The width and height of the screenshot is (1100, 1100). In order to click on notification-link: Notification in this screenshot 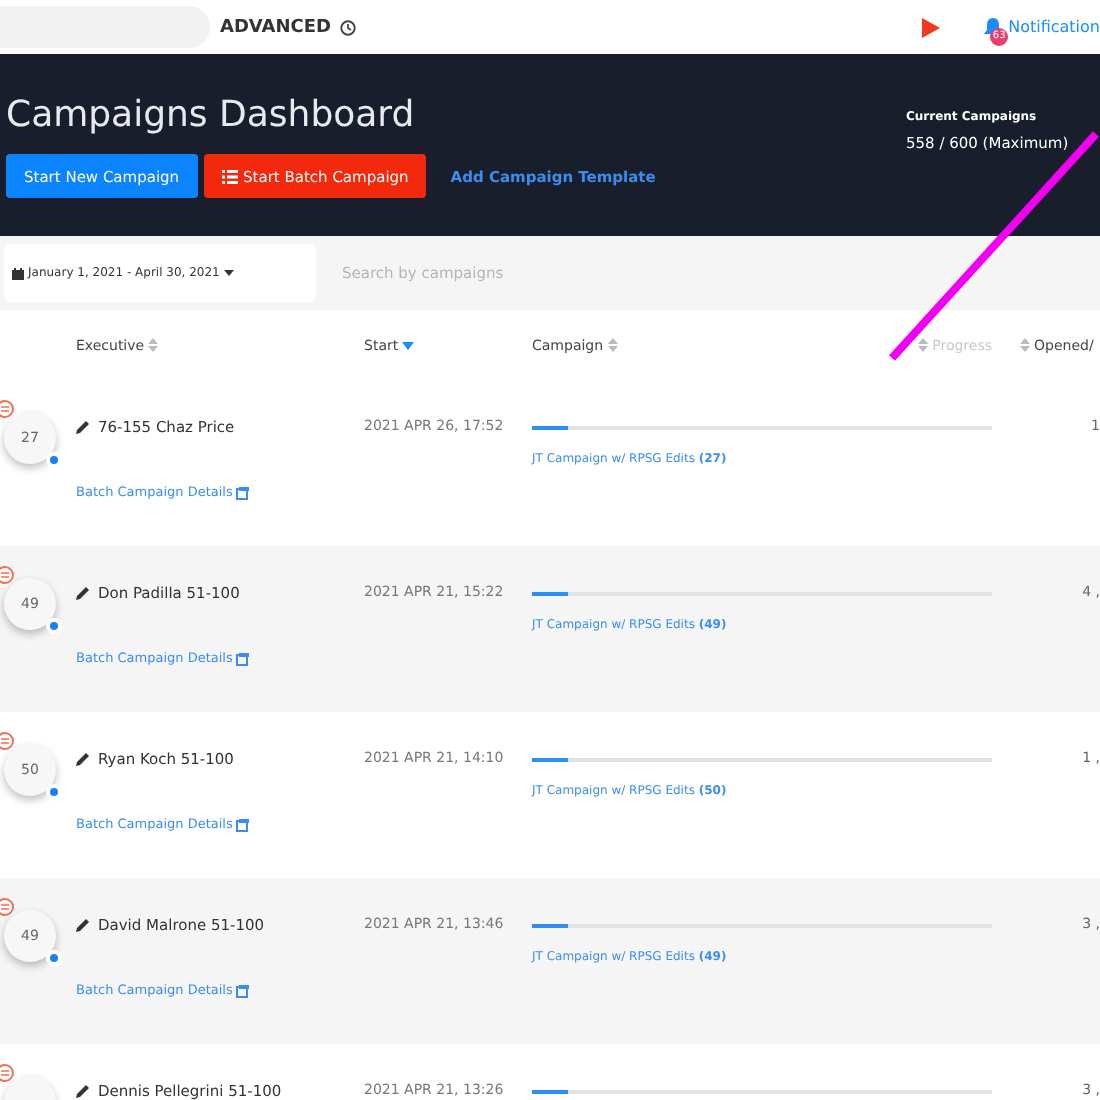, I will do `click(1054, 27)`.